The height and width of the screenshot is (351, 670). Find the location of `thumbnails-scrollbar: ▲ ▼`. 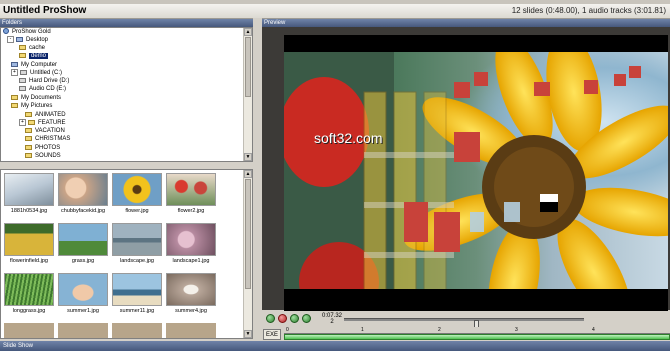

thumbnails-scrollbar: ▲ ▼ is located at coordinates (247, 254).